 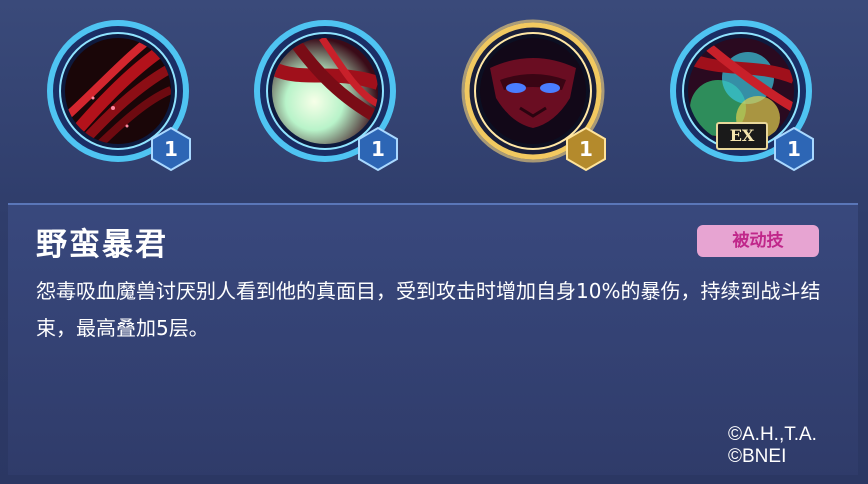 I want to click on skill-name: 野蛮暴君, so click(x=102, y=245).